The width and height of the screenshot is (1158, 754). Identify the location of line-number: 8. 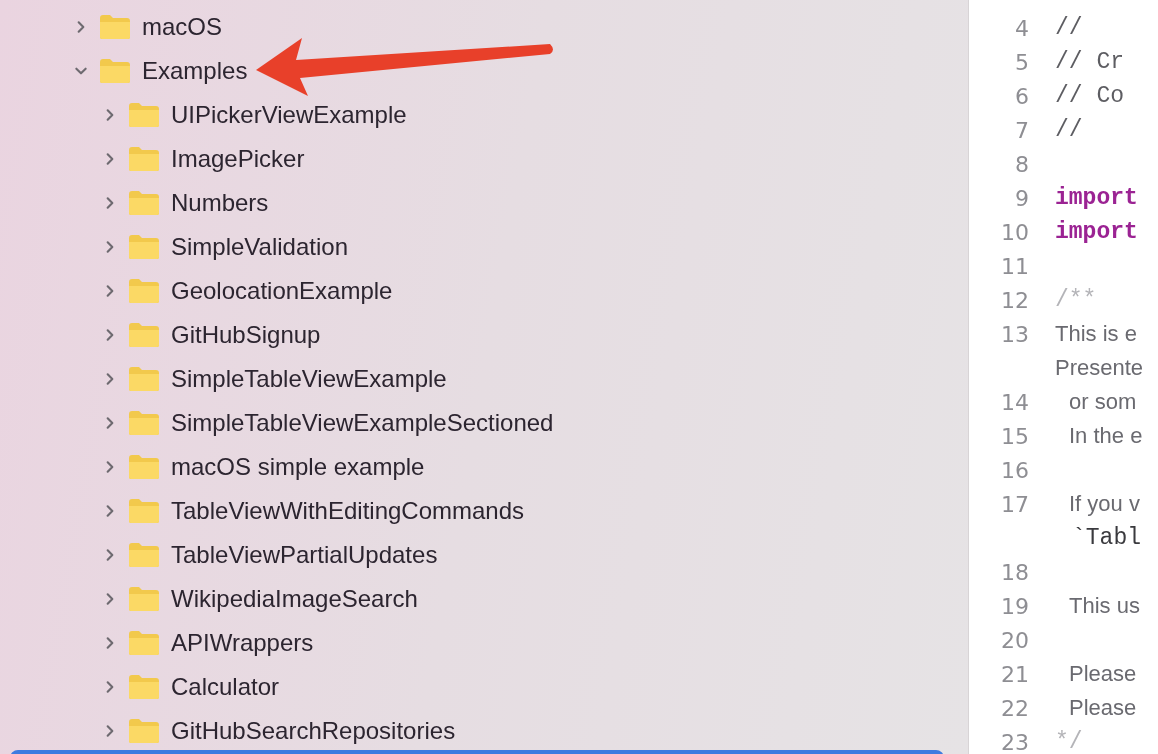
(1022, 164).